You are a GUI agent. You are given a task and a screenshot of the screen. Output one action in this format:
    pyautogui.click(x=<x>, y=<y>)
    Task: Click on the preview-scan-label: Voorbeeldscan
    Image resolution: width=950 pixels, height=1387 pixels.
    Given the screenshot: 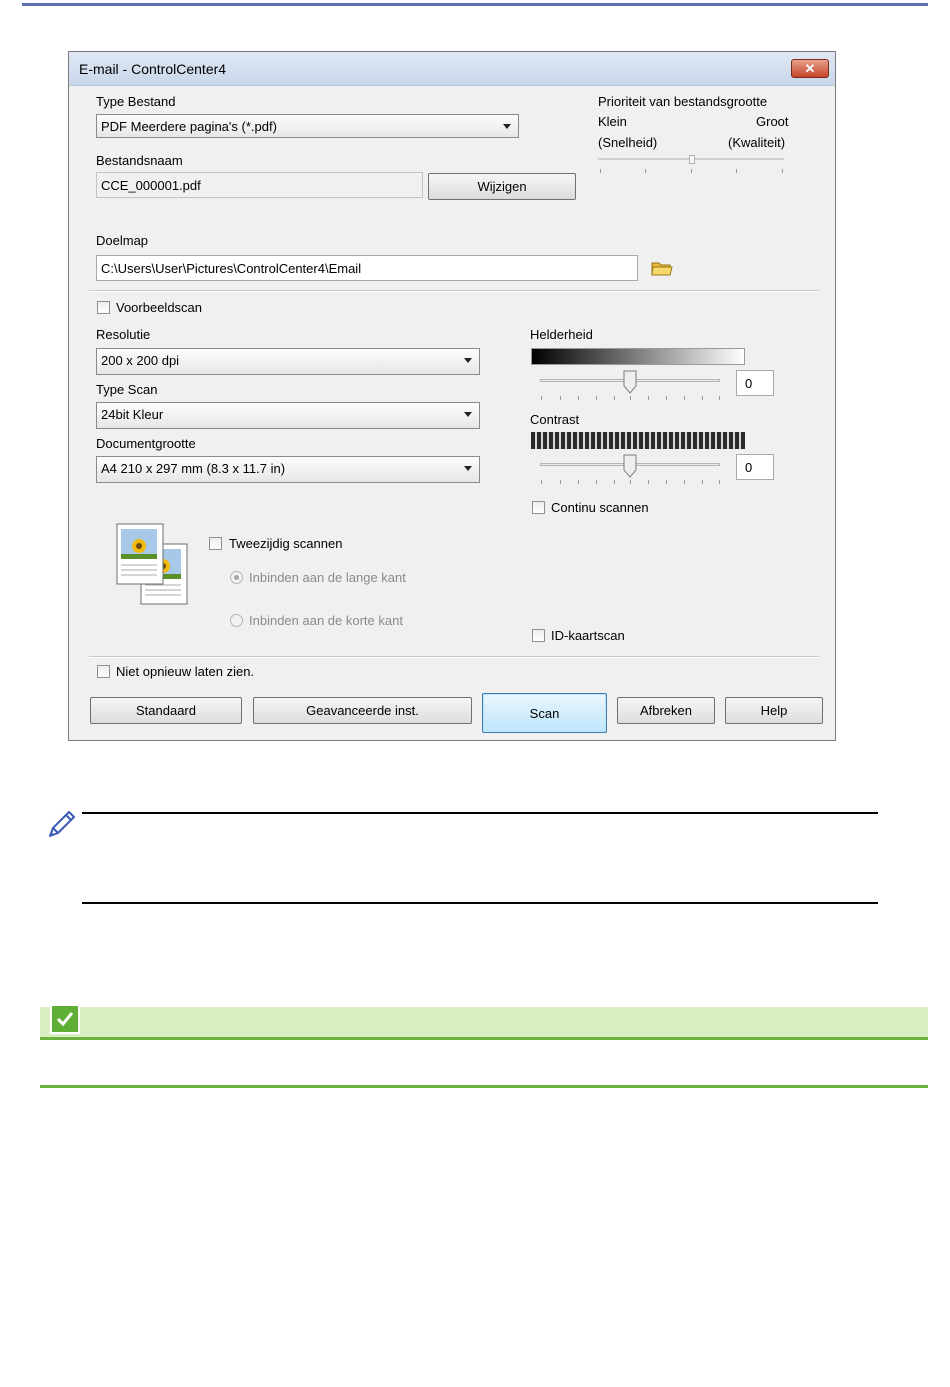 What is the action you would take?
    pyautogui.click(x=159, y=307)
    